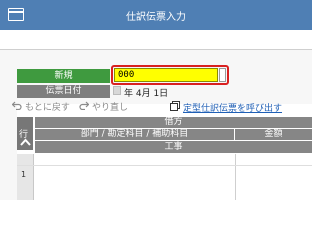 Image resolution: width=320 pixels, height=240 pixels. Describe the element at coordinates (84, 105) in the screenshot. I see `redo-icon` at that location.